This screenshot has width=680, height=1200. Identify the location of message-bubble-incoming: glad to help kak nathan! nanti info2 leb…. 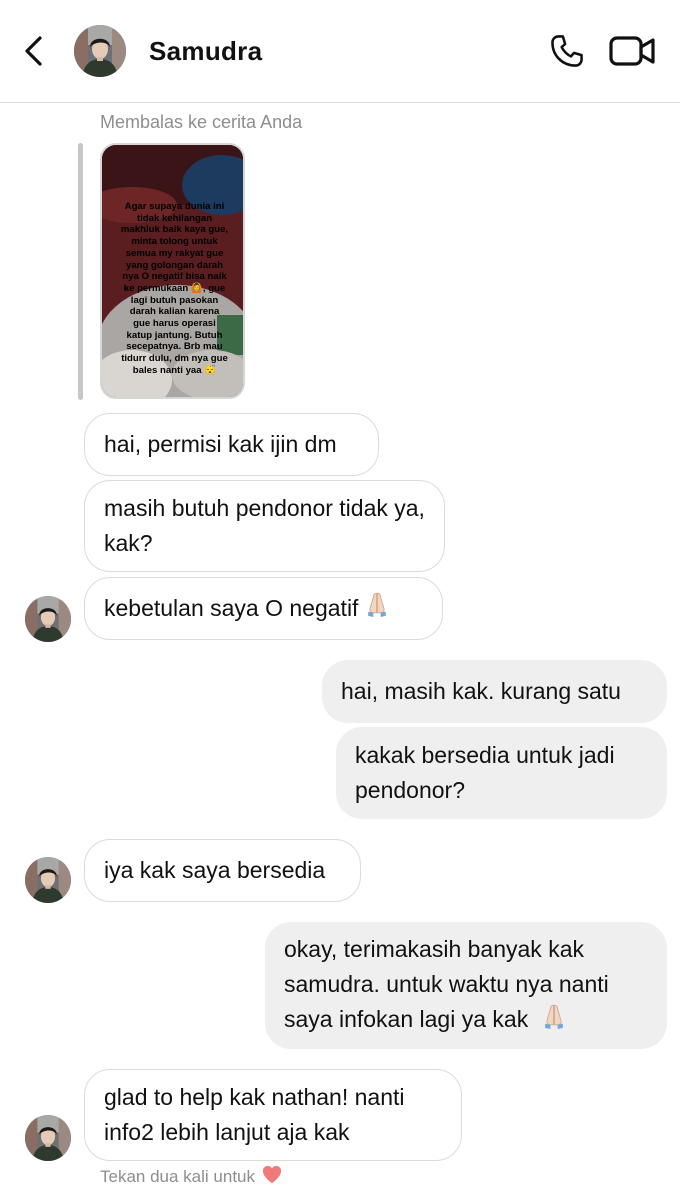
(273, 1115).